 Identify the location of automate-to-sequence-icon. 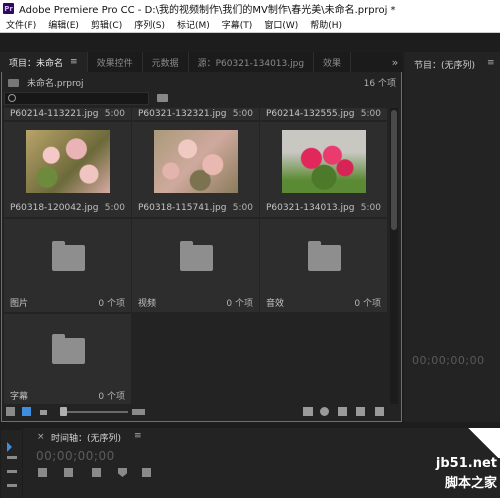
(138, 412).